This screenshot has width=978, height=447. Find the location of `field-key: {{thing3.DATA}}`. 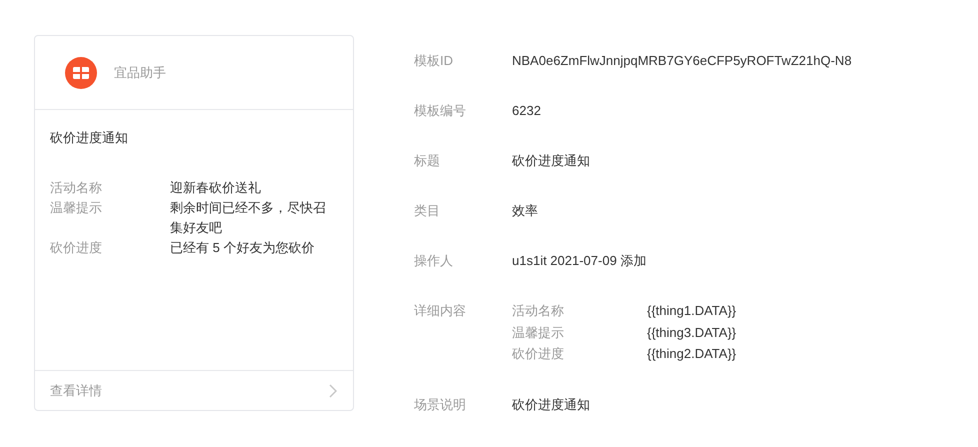

field-key: {{thing3.DATA}} is located at coordinates (790, 332).